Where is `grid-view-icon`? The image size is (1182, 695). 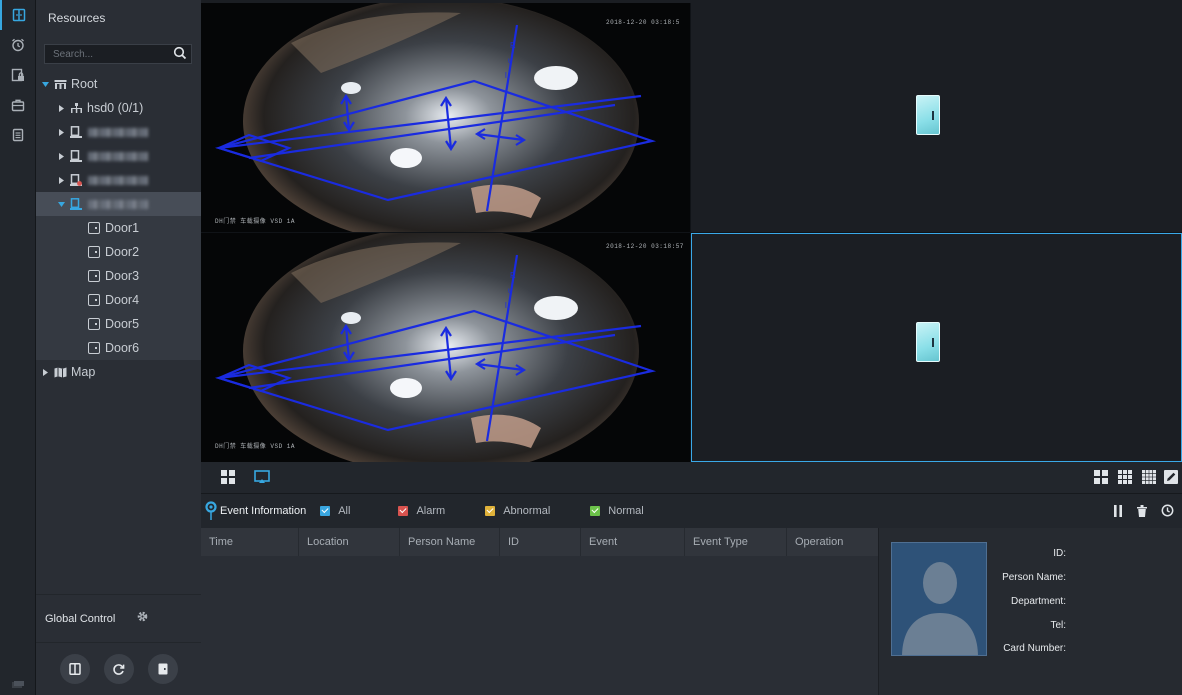 grid-view-icon is located at coordinates (228, 477).